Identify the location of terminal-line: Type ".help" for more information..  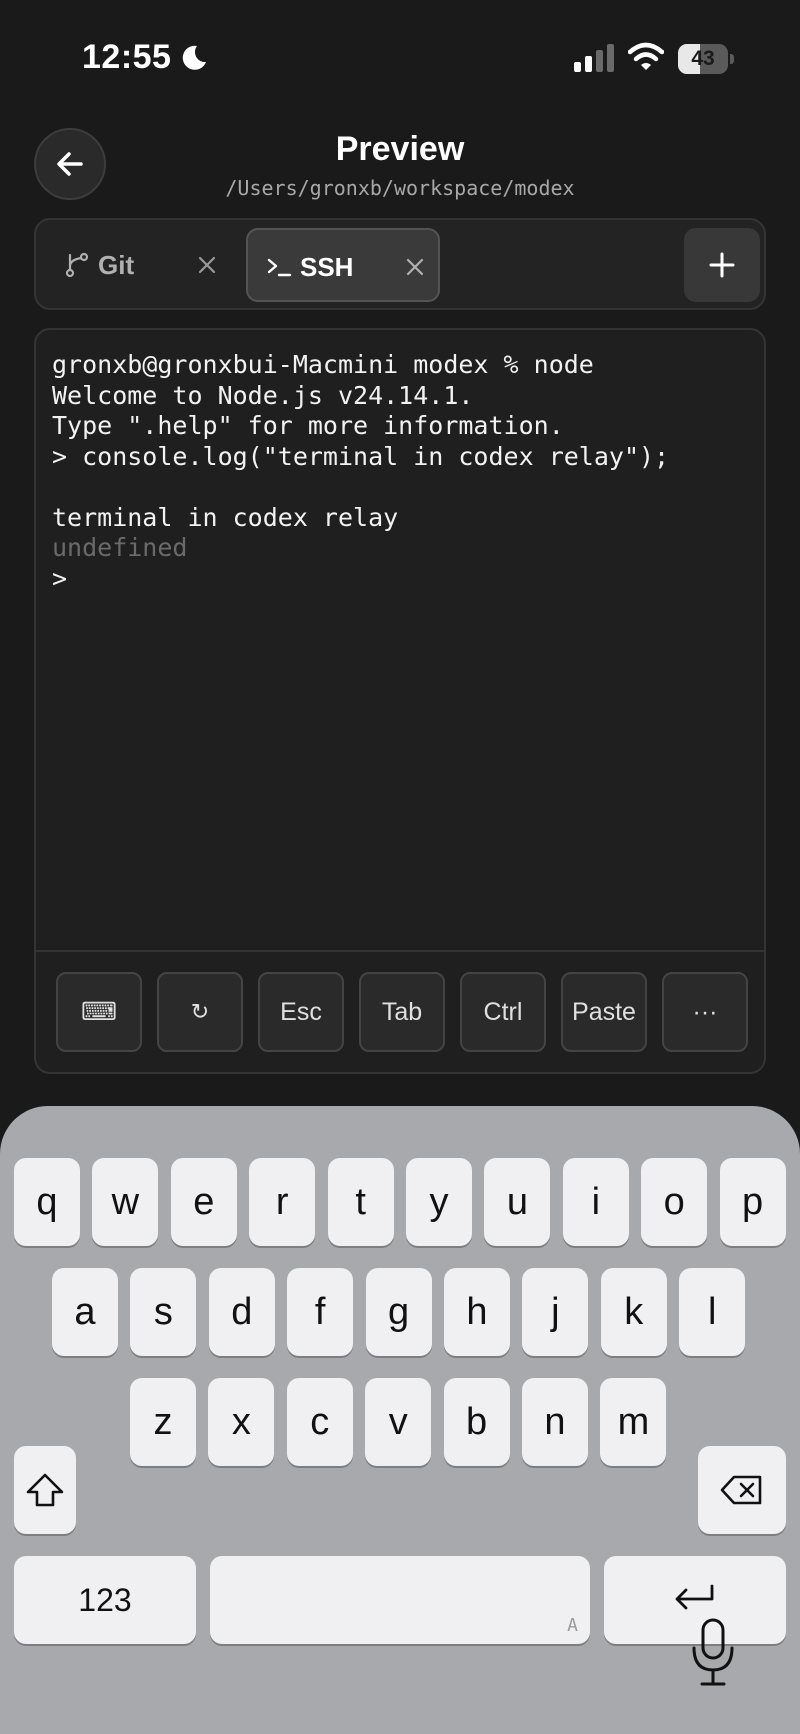
(308, 425).